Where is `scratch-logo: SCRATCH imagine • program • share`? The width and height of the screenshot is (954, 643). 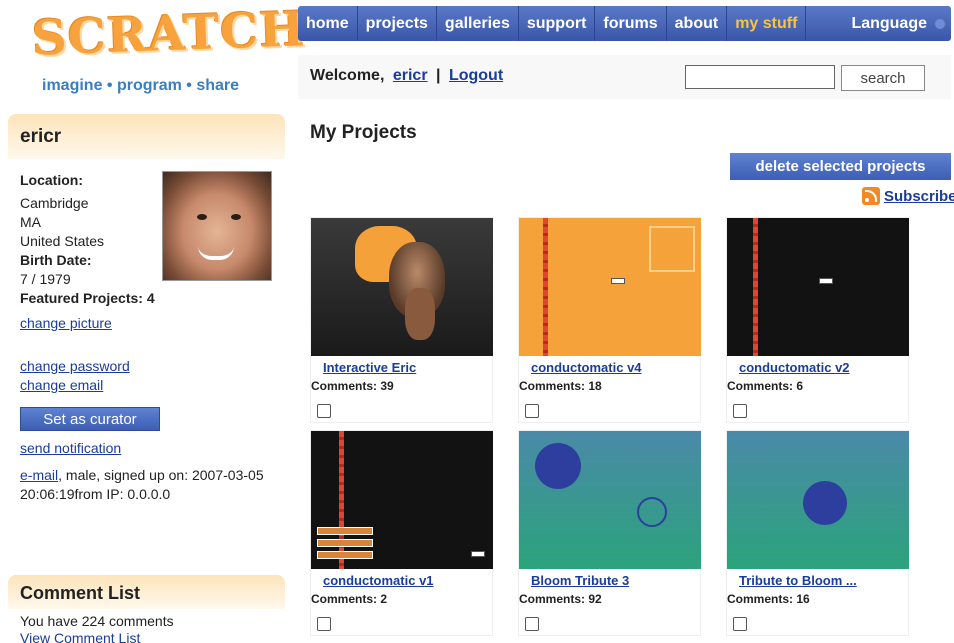
scratch-logo: SCRATCH imagine • program • share is located at coordinates (167, 53).